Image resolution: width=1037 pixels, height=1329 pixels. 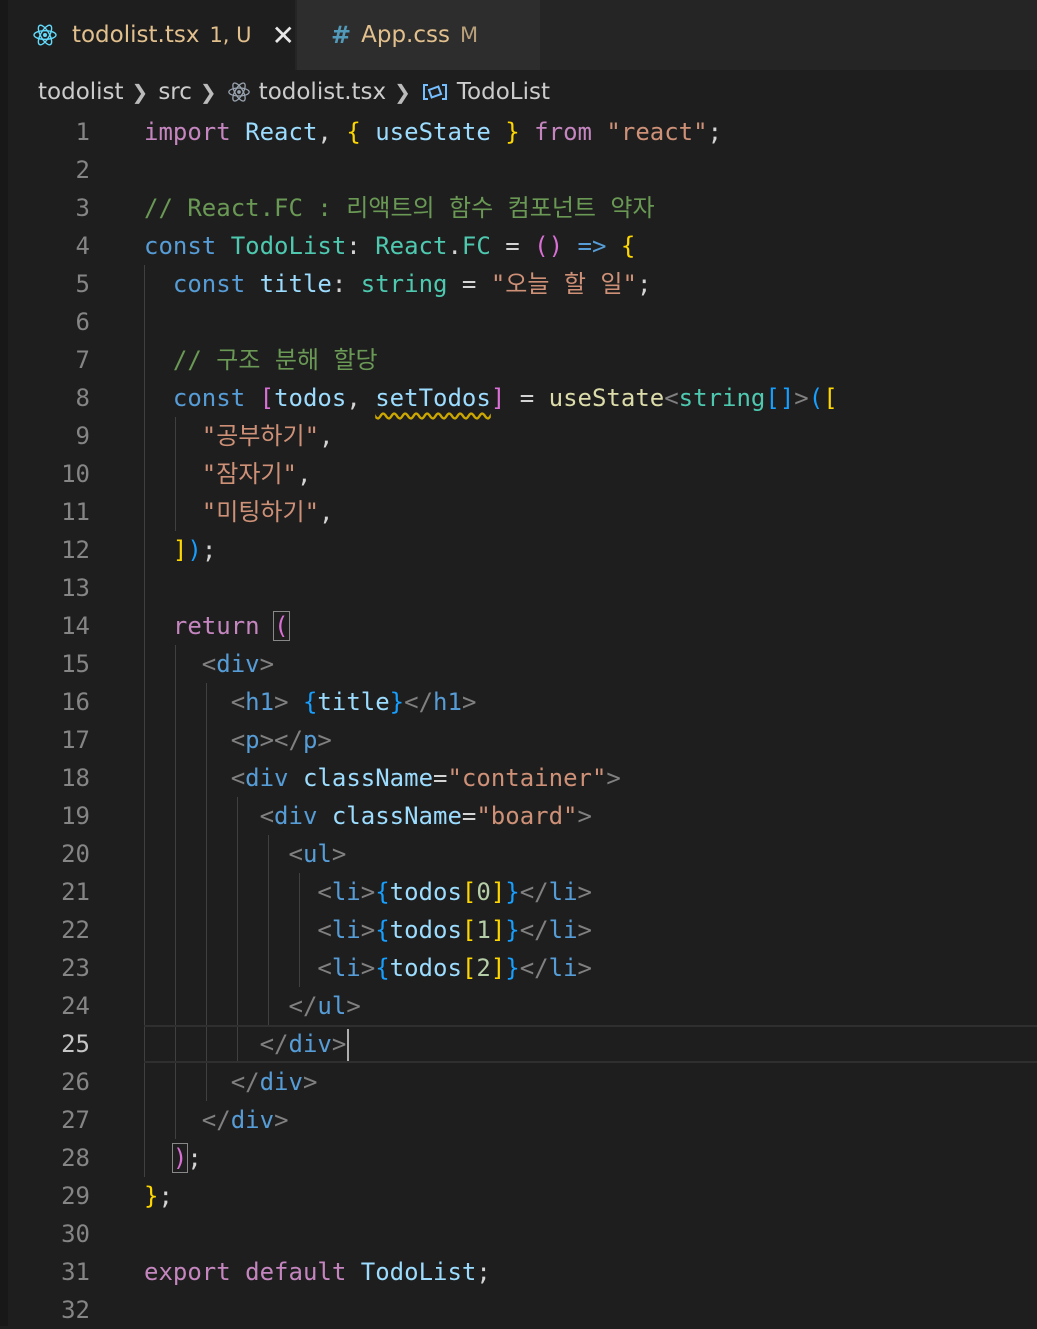 I want to click on code-line: 6, so click(x=522, y=322).